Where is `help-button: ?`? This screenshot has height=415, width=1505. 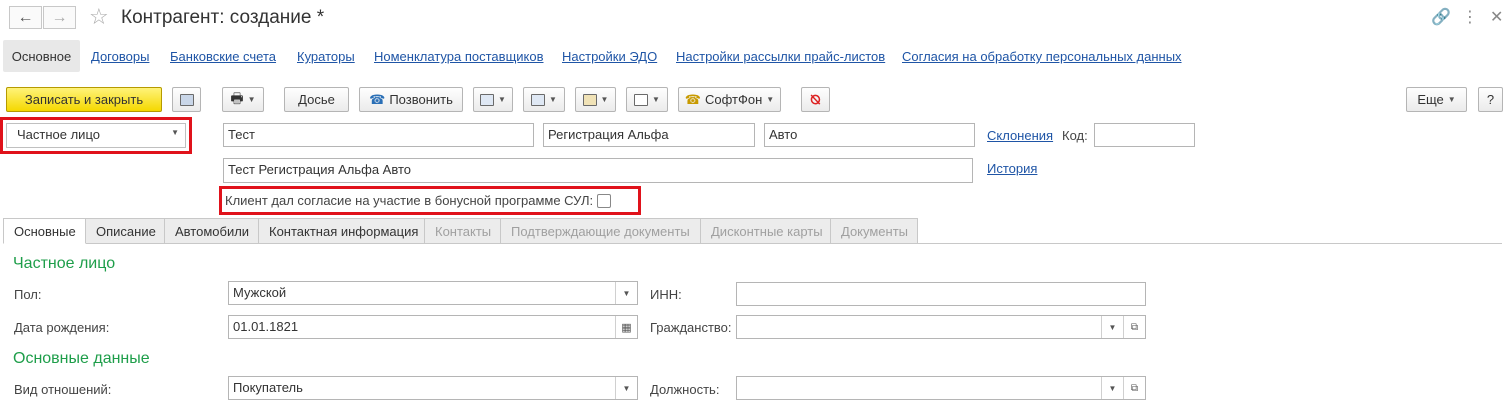
help-button: ? is located at coordinates (1490, 99).